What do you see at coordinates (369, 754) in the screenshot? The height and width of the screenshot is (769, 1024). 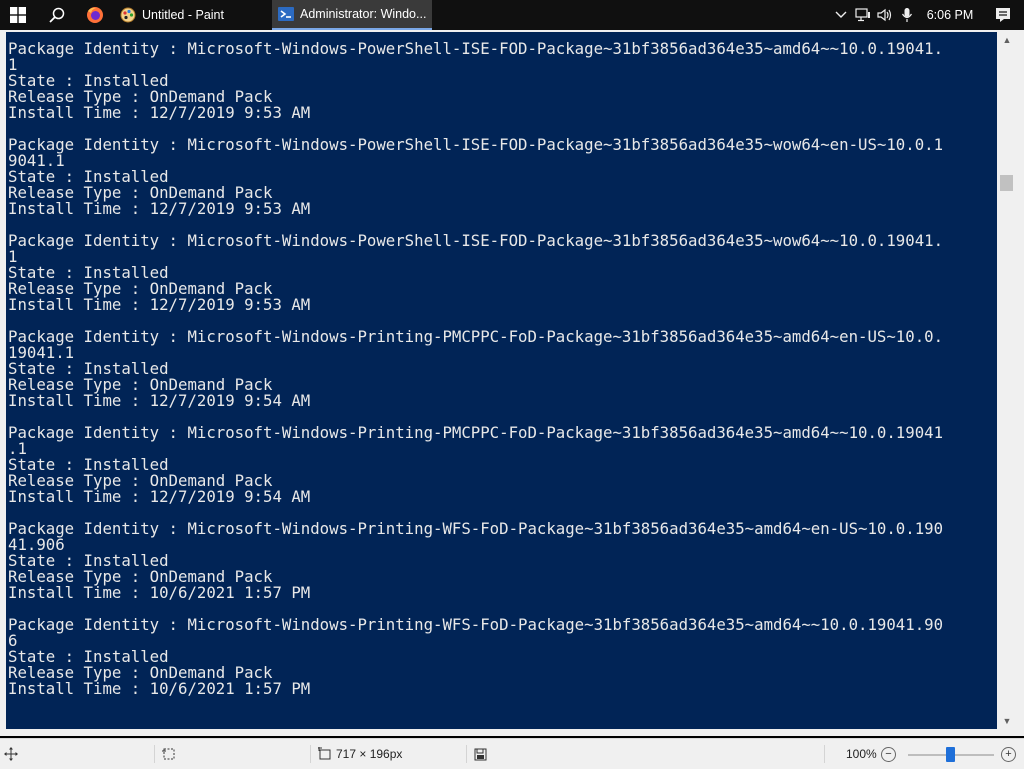 I see `image-size-text: 717 × 196px` at bounding box center [369, 754].